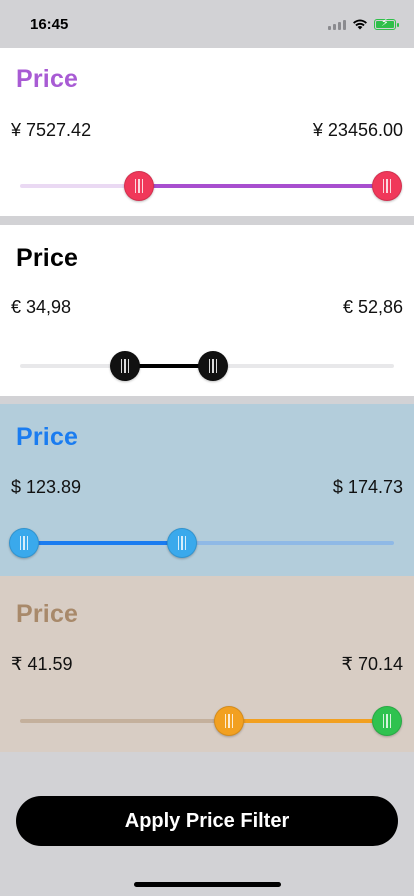 The width and height of the screenshot is (414, 896). What do you see at coordinates (357, 130) in the screenshot?
I see `max-price-label: ¥ 23456.00` at bounding box center [357, 130].